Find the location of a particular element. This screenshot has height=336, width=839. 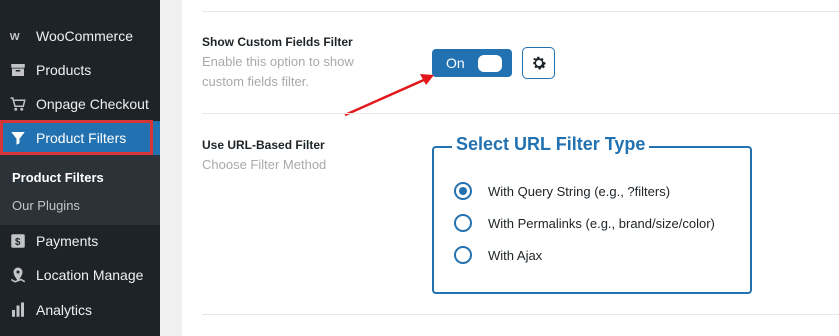

archive-icon is located at coordinates (18, 70).